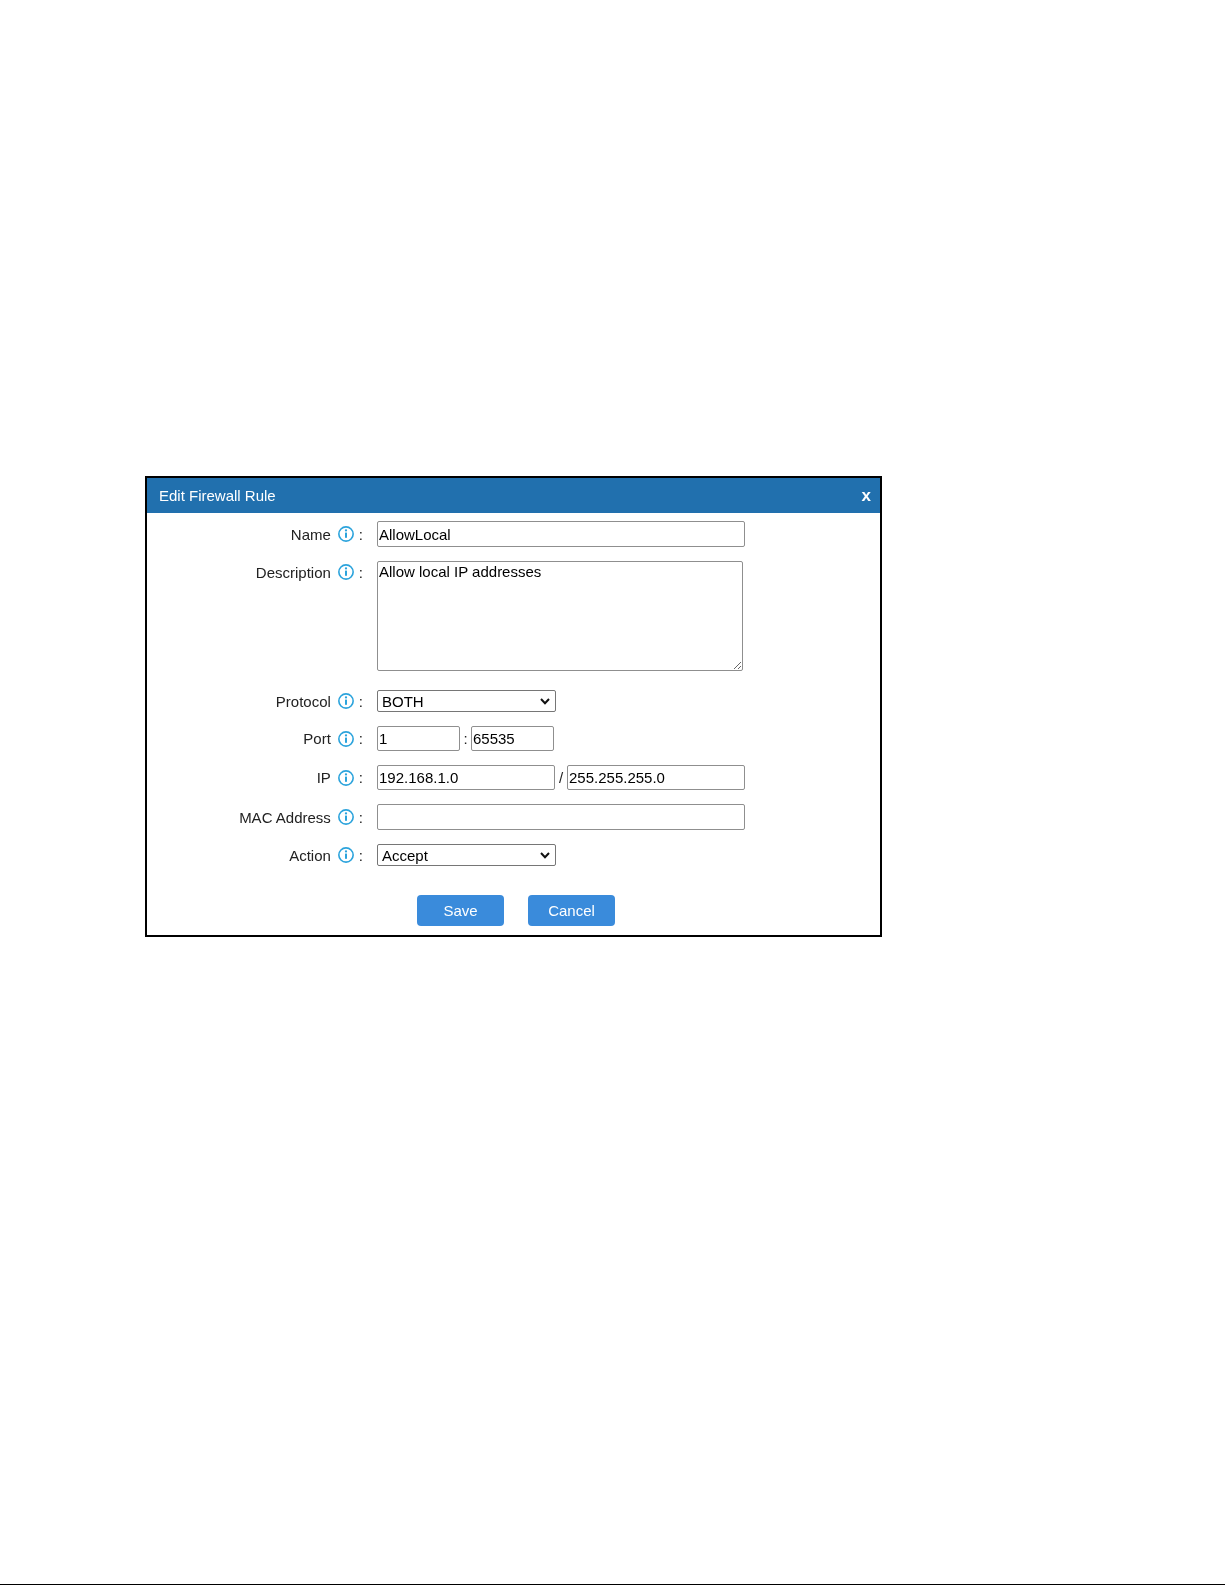 The height and width of the screenshot is (1585, 1225). What do you see at coordinates (571, 910) in the screenshot?
I see `dialog-button: Cancel` at bounding box center [571, 910].